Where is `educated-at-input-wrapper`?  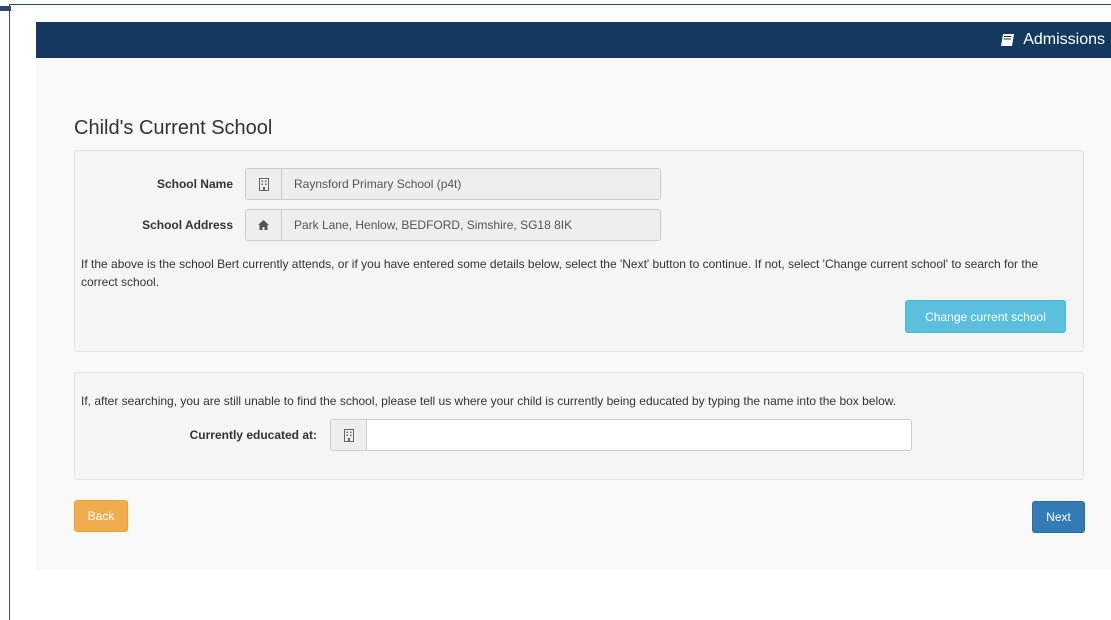 educated-at-input-wrapper is located at coordinates (639, 435).